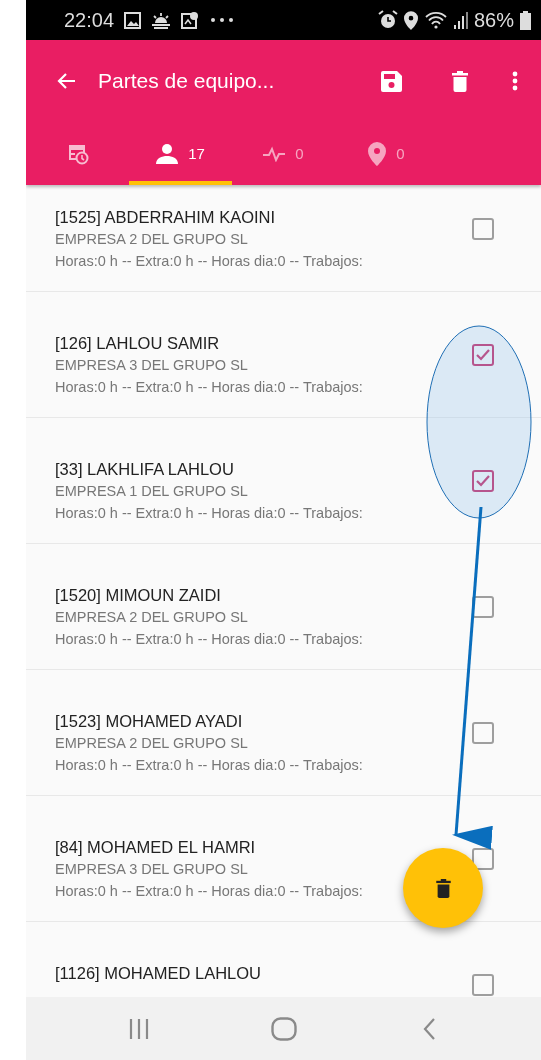 The height and width of the screenshot is (1060, 541). Describe the element at coordinates (222, 20) in the screenshot. I see `more-dots-icon` at that location.